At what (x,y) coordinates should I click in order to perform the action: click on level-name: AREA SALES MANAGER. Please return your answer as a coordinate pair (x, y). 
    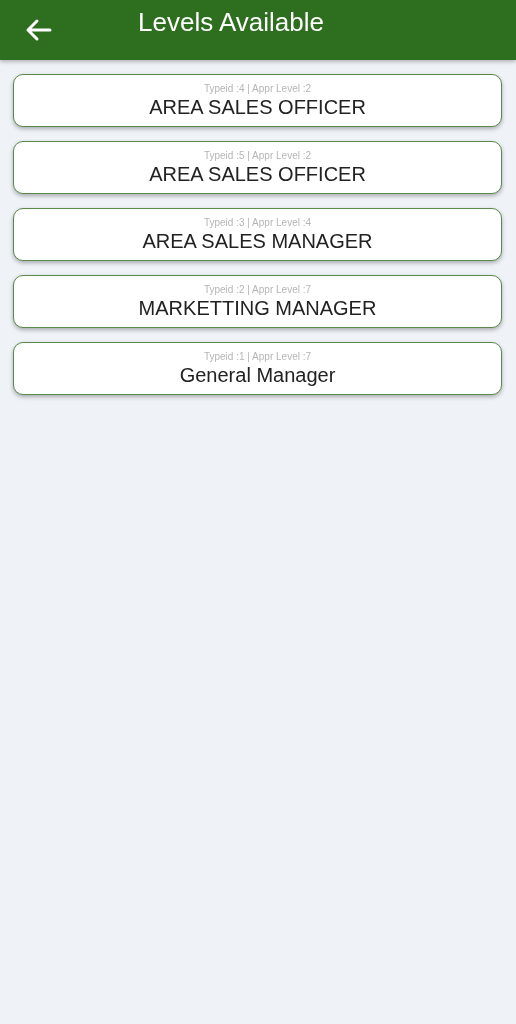
    Looking at the image, I should click on (257, 240).